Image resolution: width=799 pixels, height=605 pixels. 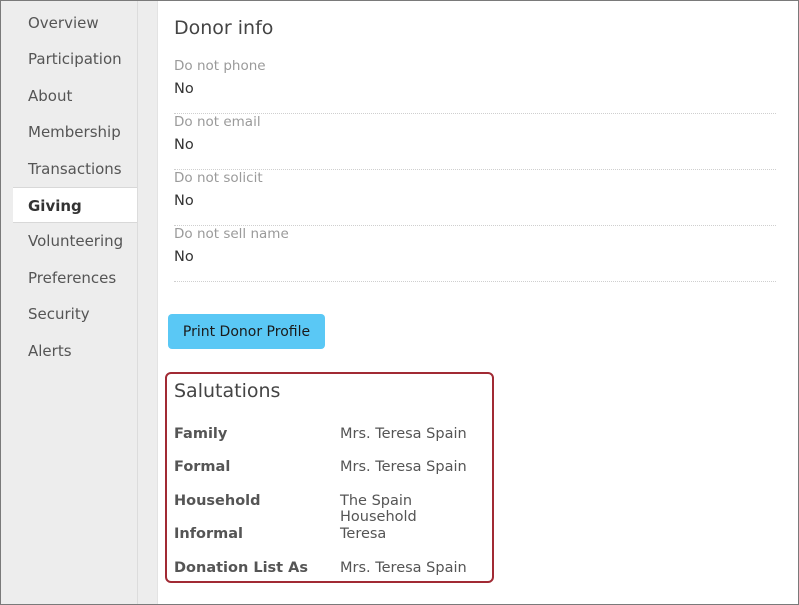 What do you see at coordinates (69, 241) in the screenshot?
I see `sidebar-item-volunteering: Volunteering` at bounding box center [69, 241].